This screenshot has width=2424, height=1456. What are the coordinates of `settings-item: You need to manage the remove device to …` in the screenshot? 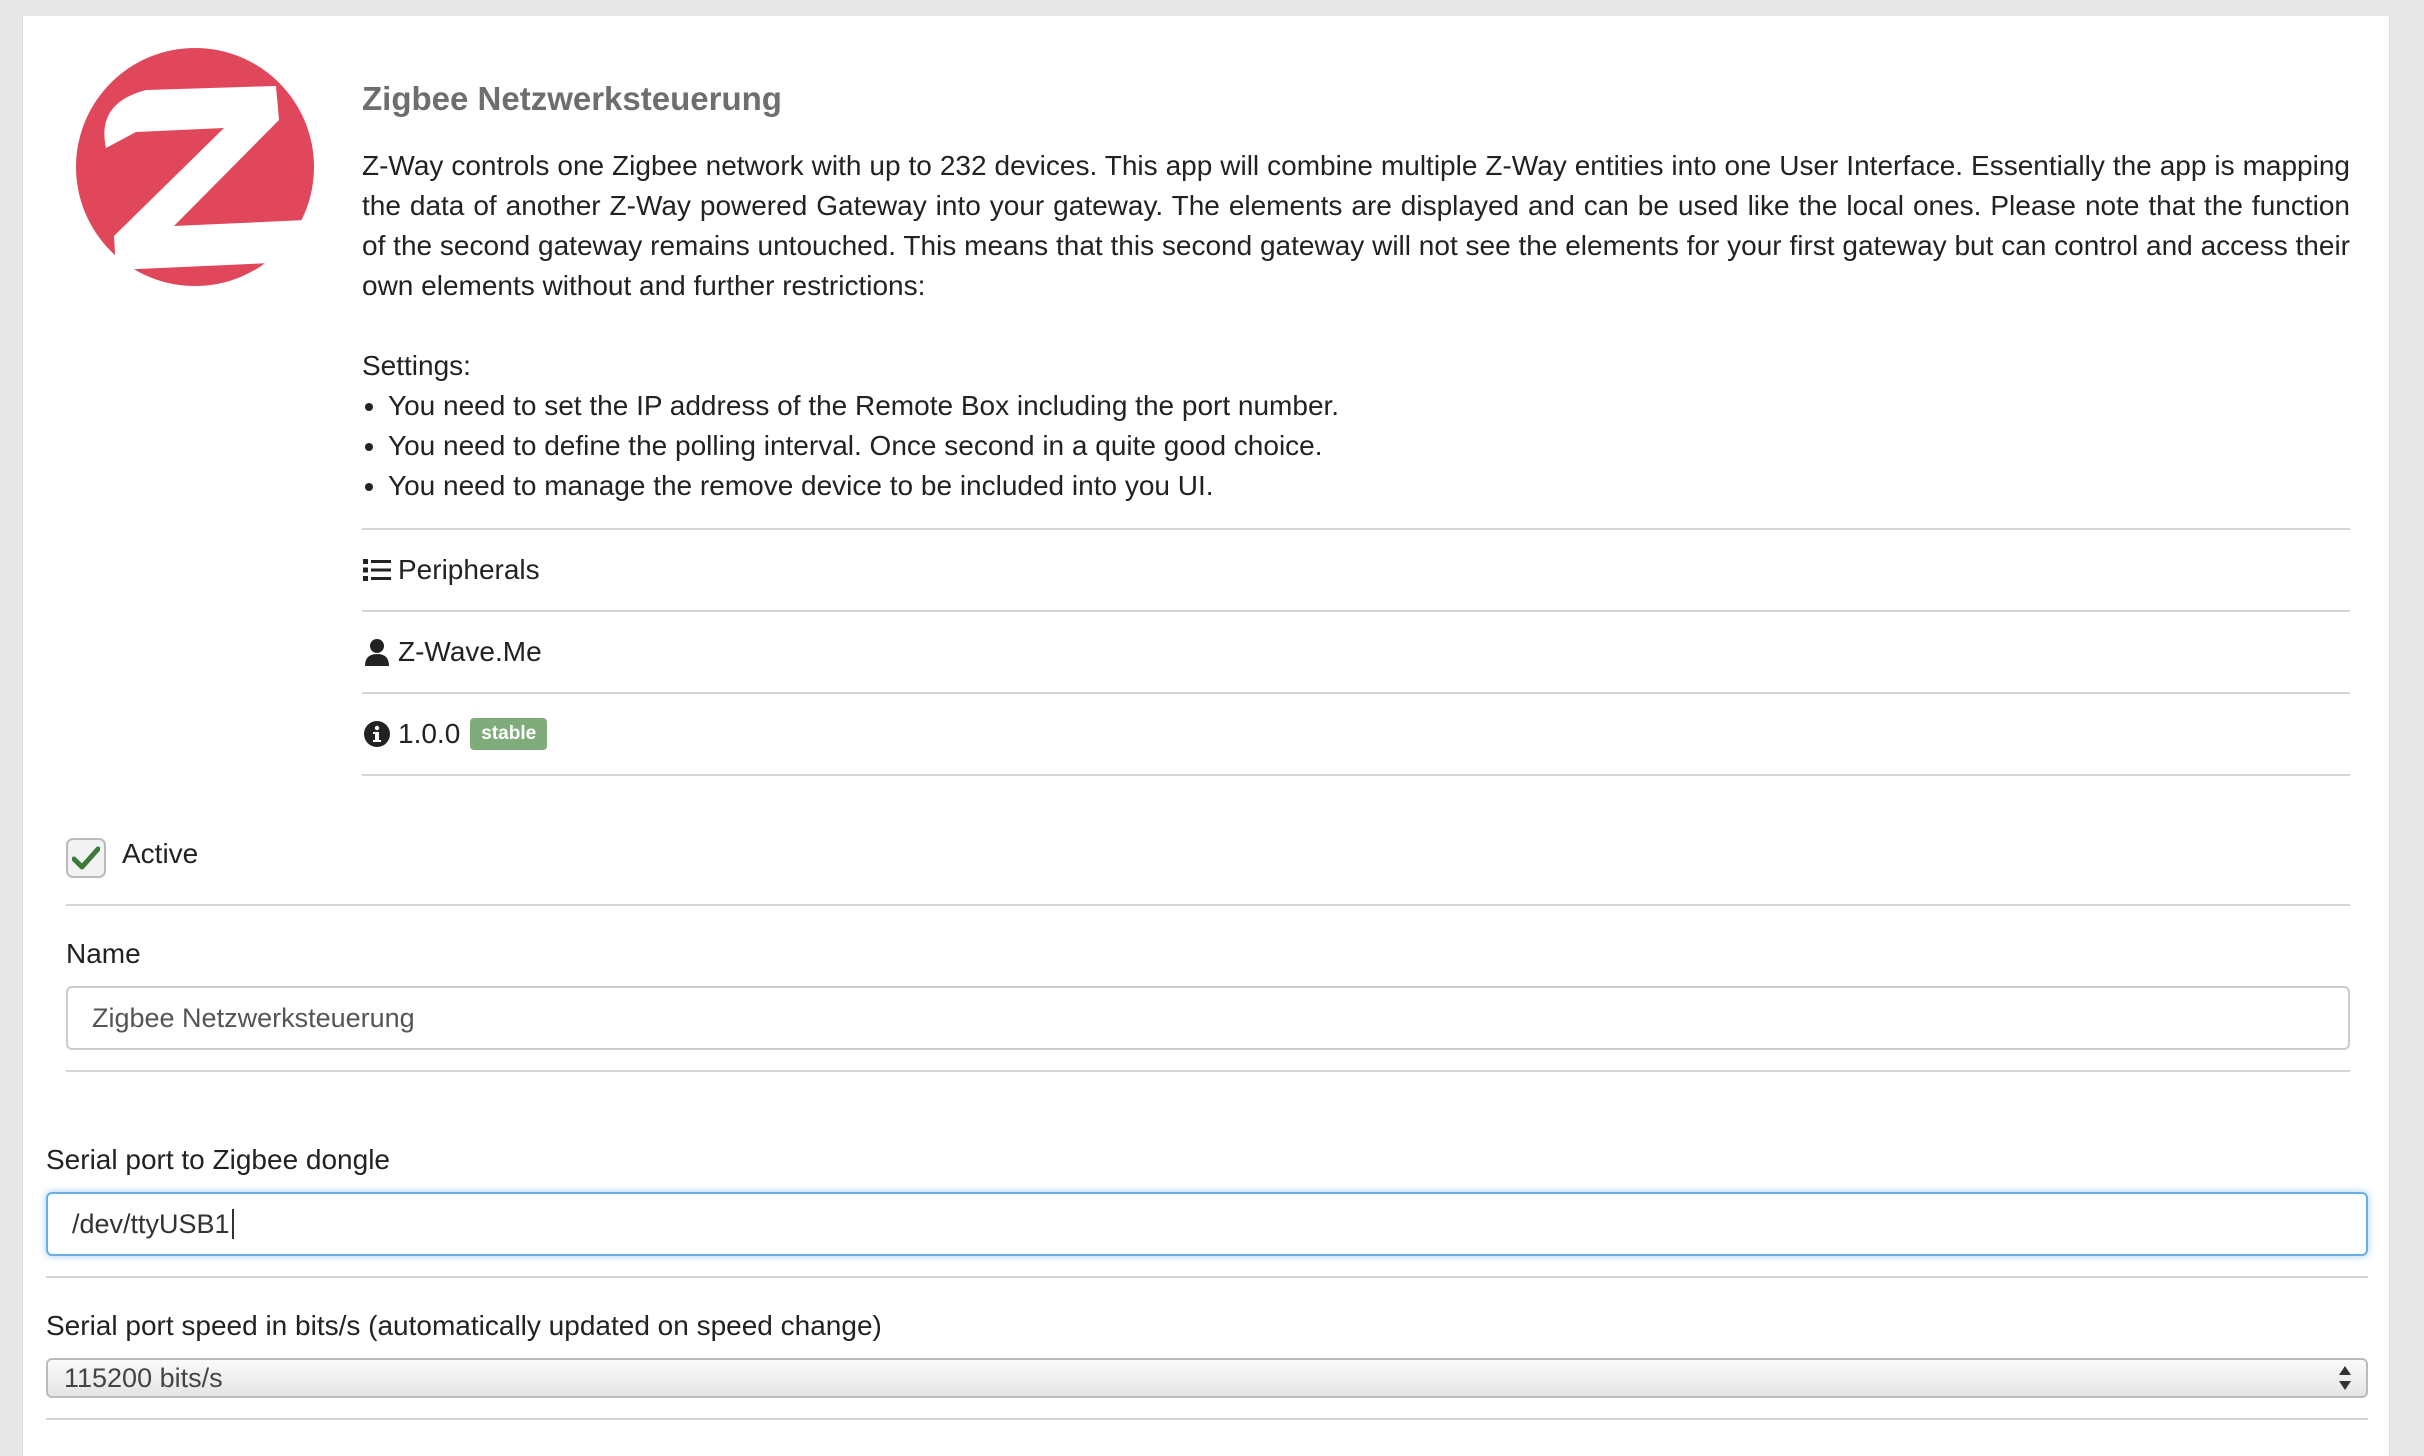 It's located at (1369, 486).